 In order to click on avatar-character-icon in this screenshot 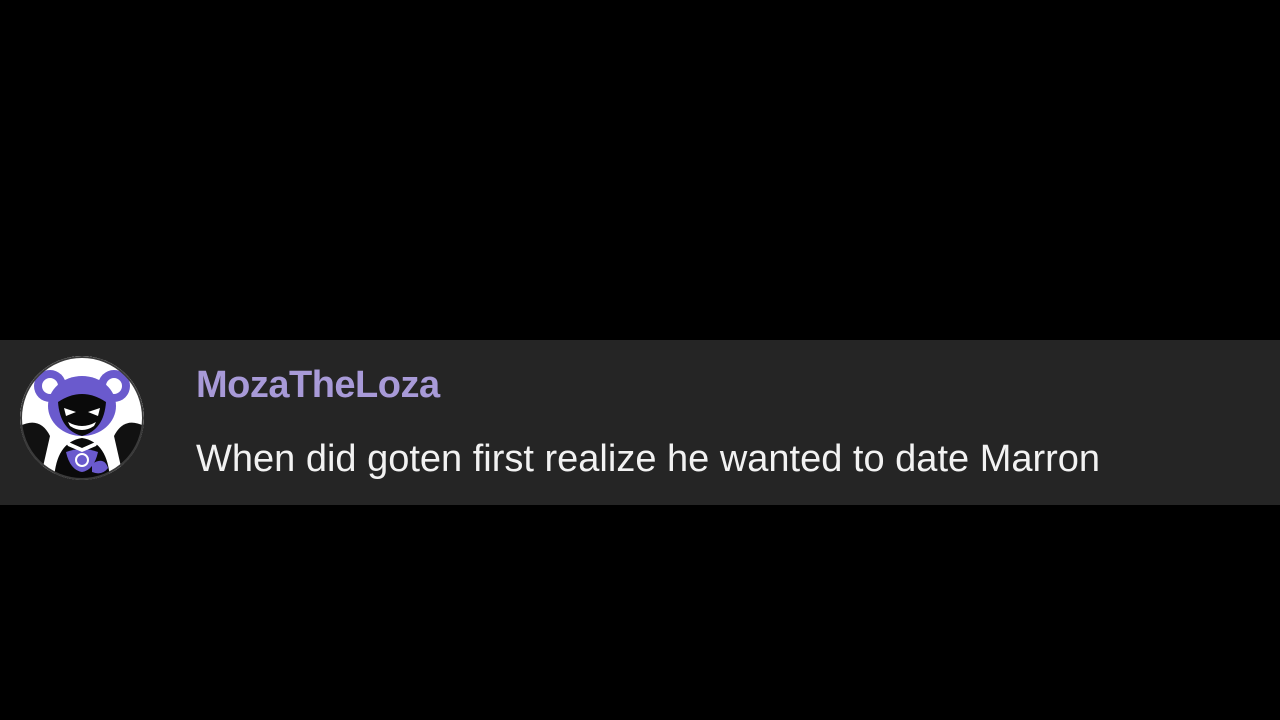, I will do `click(82, 418)`.